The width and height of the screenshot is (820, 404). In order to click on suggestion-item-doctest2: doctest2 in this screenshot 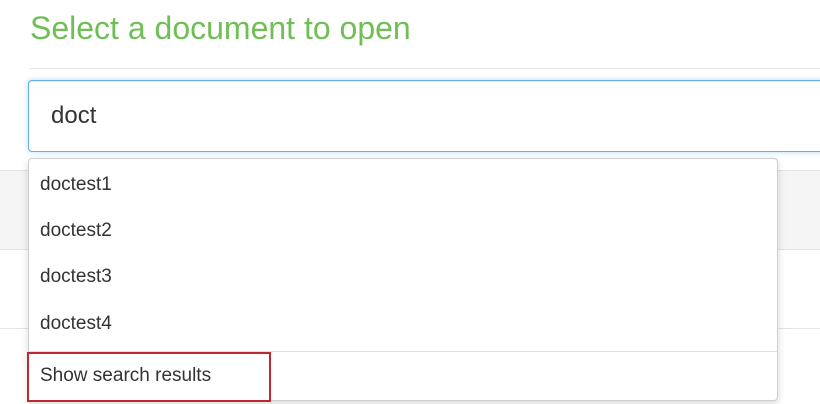, I will do `click(403, 231)`.